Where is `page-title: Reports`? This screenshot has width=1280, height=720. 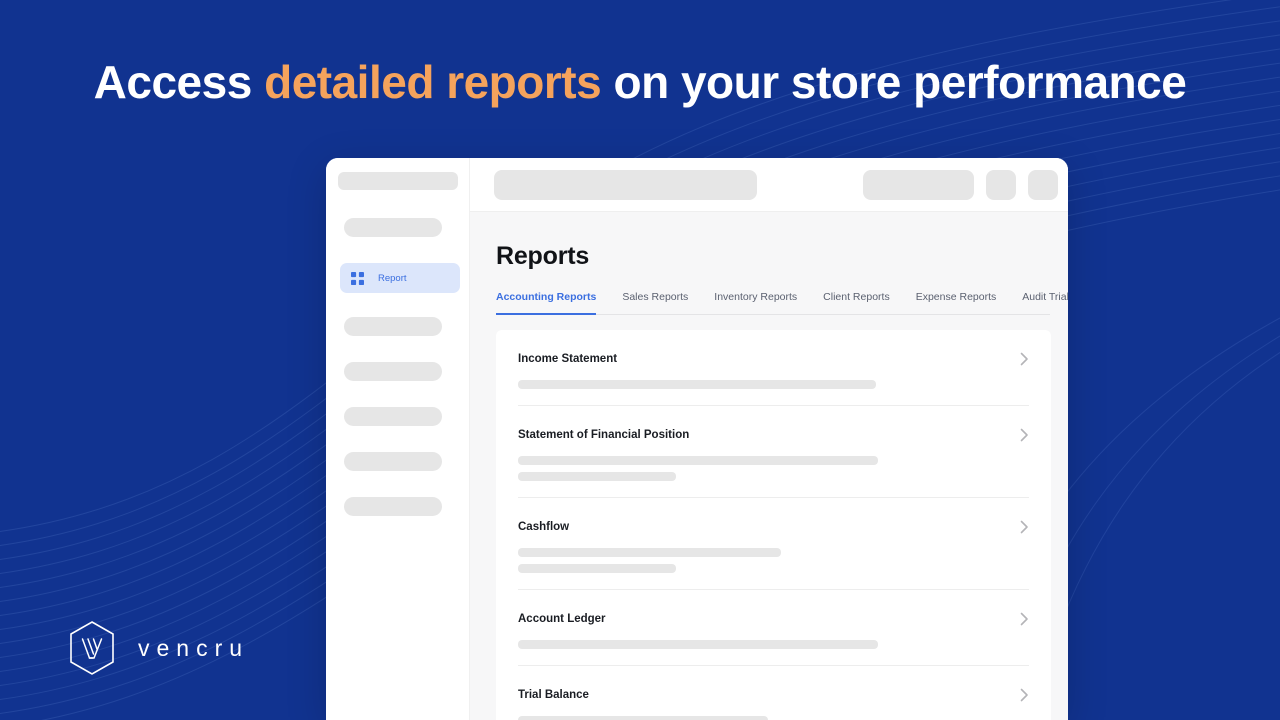 page-title: Reports is located at coordinates (543, 256).